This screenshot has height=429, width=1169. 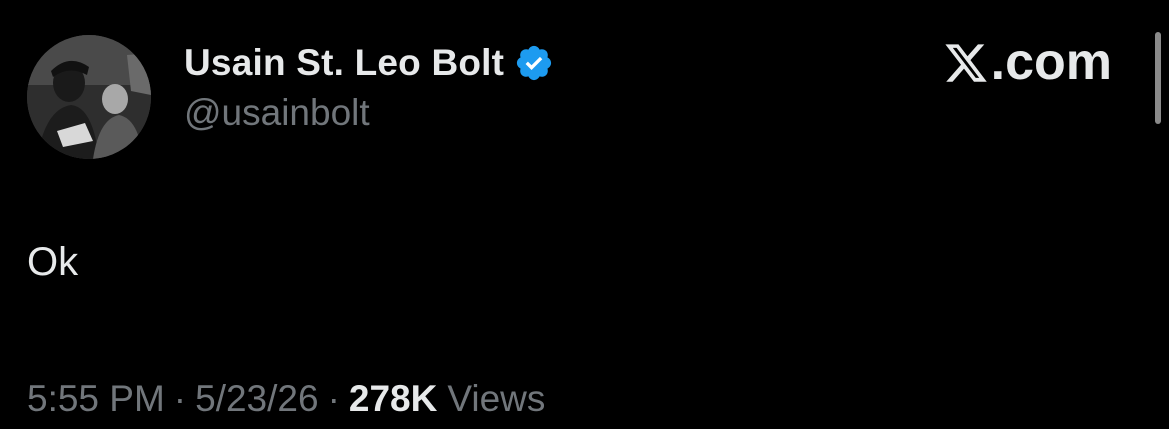 What do you see at coordinates (1158, 78) in the screenshot?
I see `scrollbar` at bounding box center [1158, 78].